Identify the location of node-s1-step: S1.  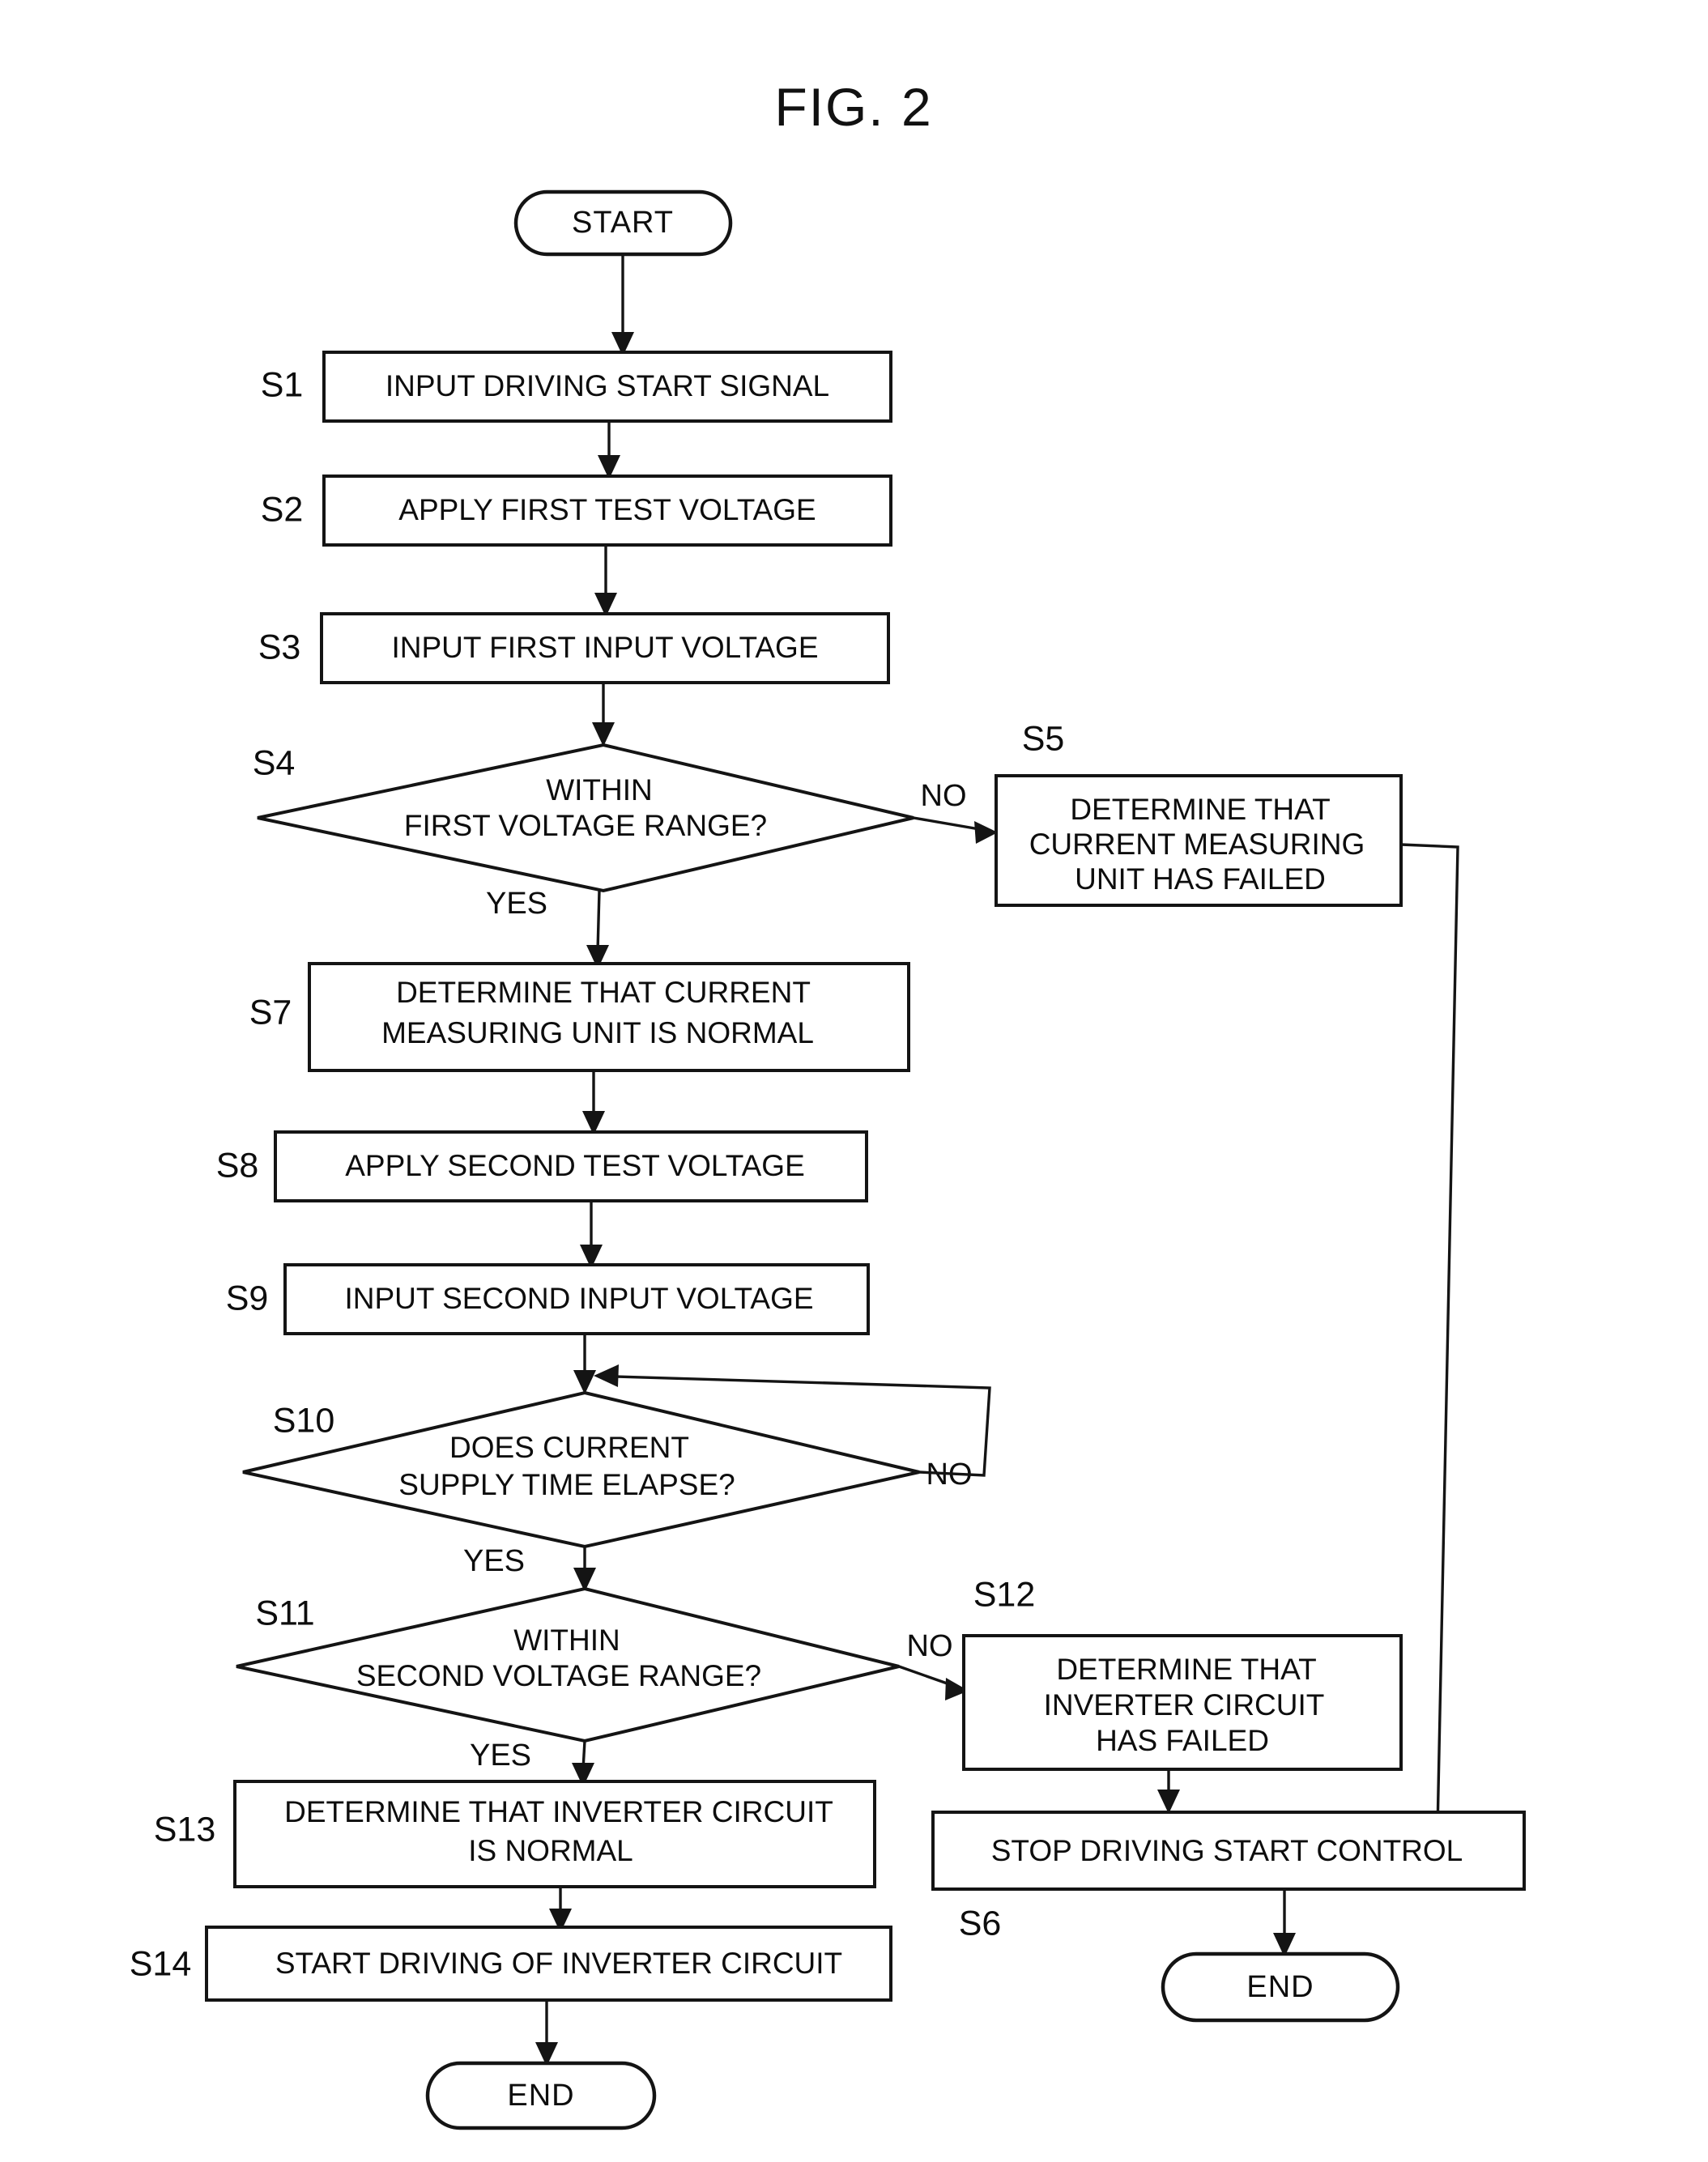
(282, 384).